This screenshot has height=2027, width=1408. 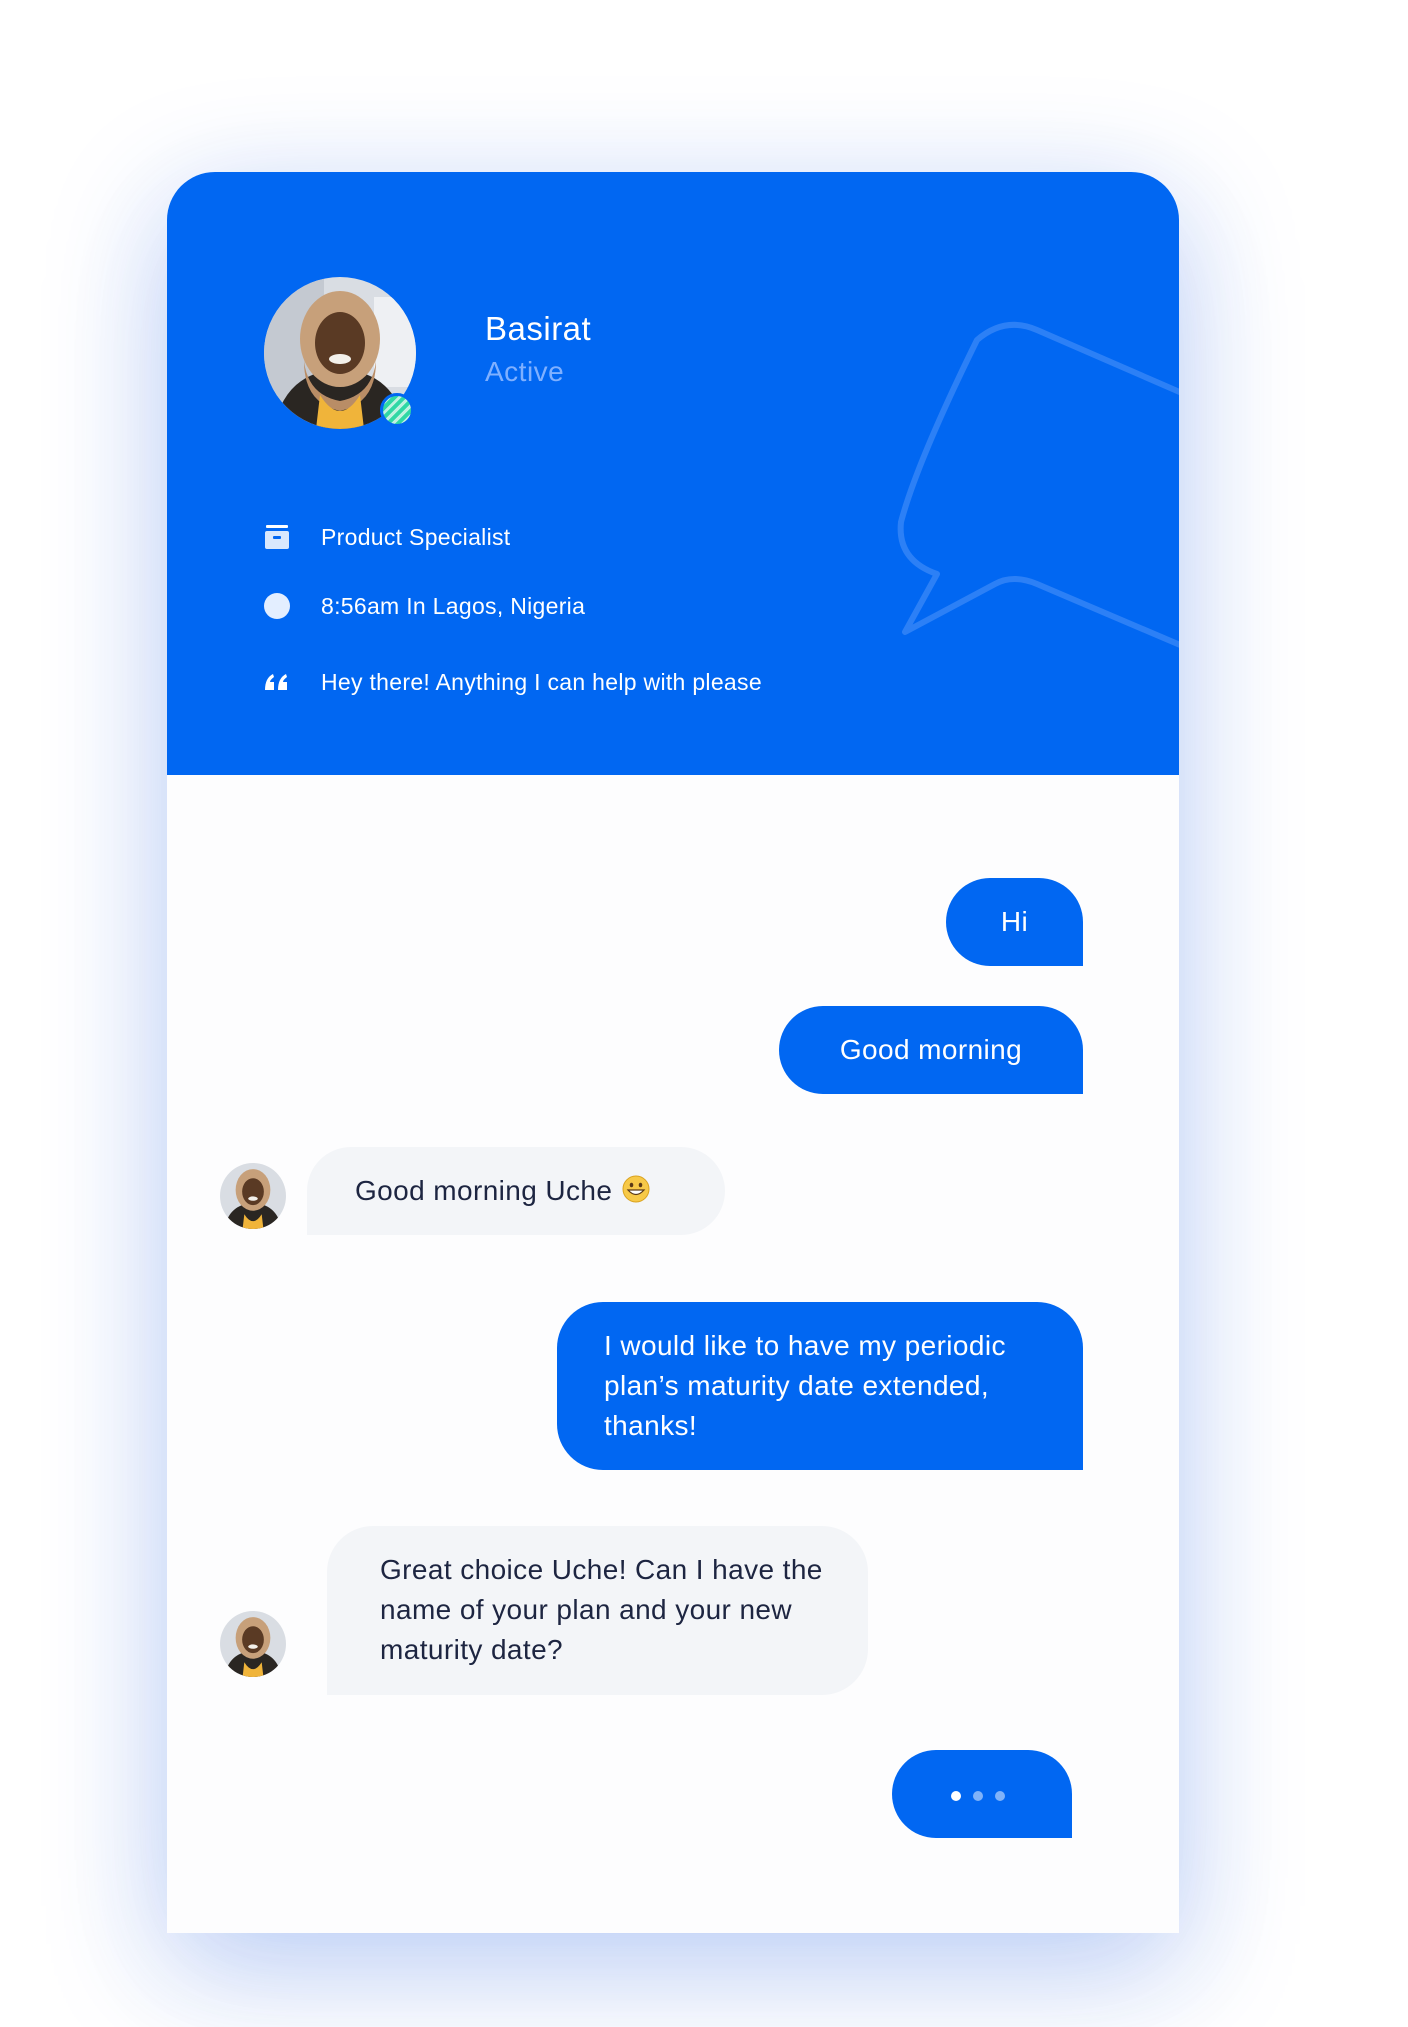 What do you see at coordinates (586, 1609) in the screenshot?
I see `message-line: name of your plan and your new` at bounding box center [586, 1609].